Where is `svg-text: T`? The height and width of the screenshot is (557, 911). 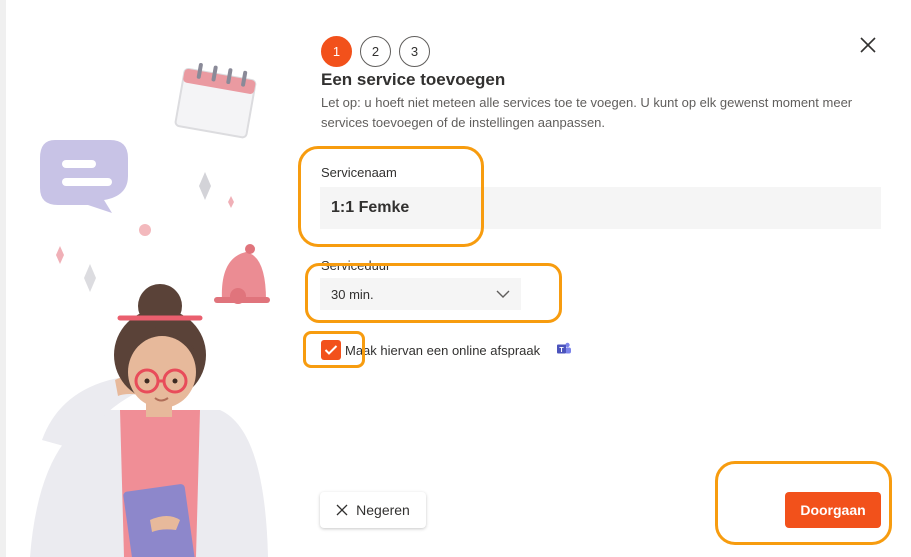 svg-text: T is located at coordinates (561, 350).